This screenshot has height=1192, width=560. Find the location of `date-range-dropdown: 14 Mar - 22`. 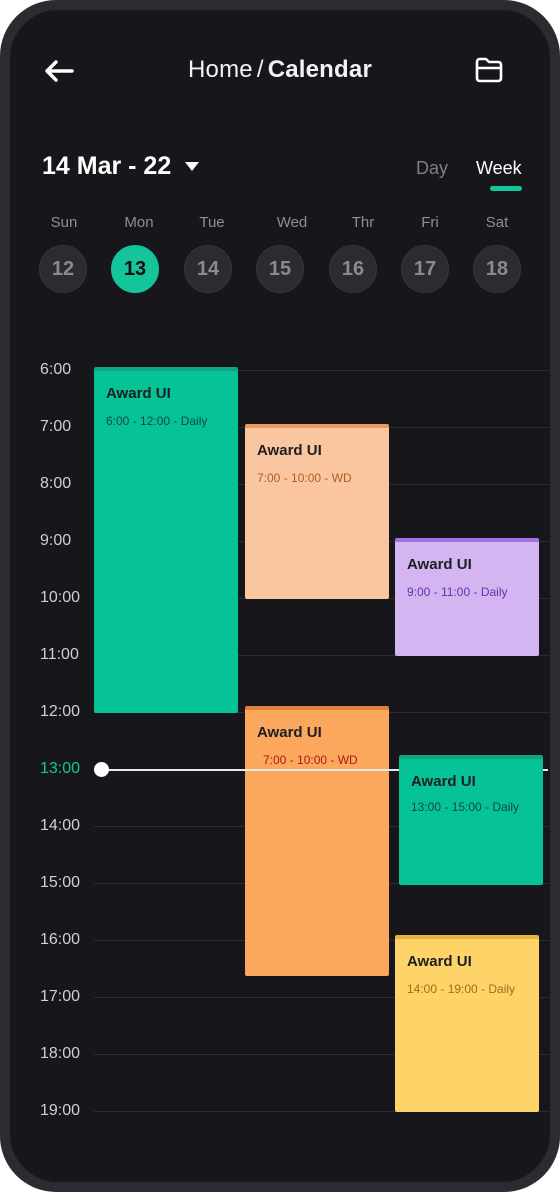

date-range-dropdown: 14 Mar - 22 is located at coordinates (121, 166).